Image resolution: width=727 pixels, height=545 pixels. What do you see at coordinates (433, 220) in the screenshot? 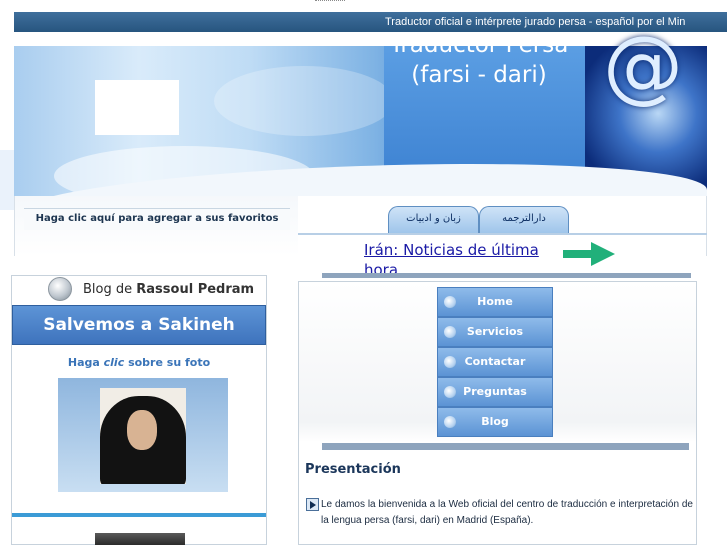
I see `tab-language-literature: زبان و ادبیات` at bounding box center [433, 220].